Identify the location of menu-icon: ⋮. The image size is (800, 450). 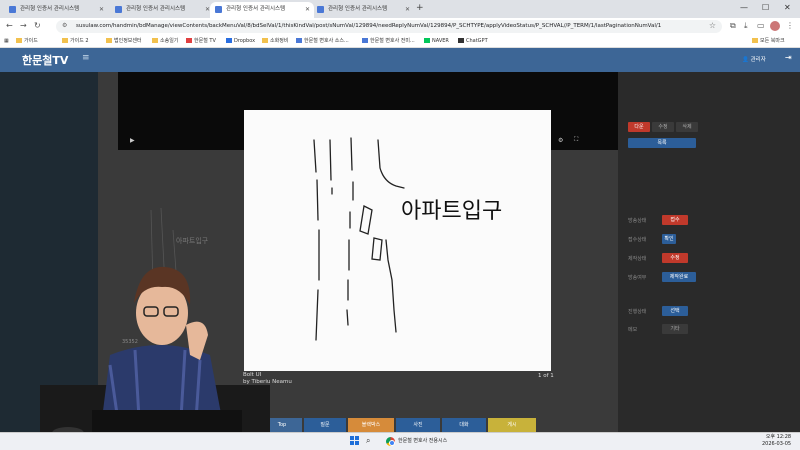
(790, 25).